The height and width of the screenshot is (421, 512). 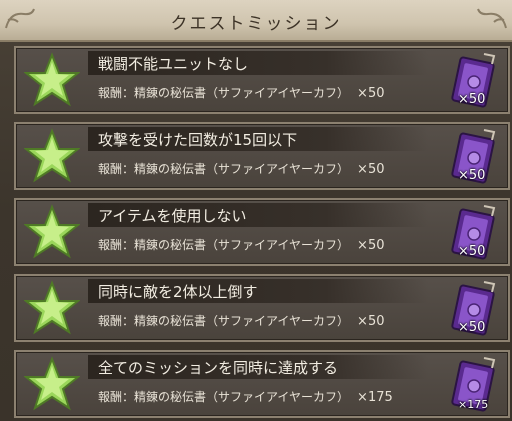 I want to click on panel-header: クエストミッション, so click(x=256, y=21).